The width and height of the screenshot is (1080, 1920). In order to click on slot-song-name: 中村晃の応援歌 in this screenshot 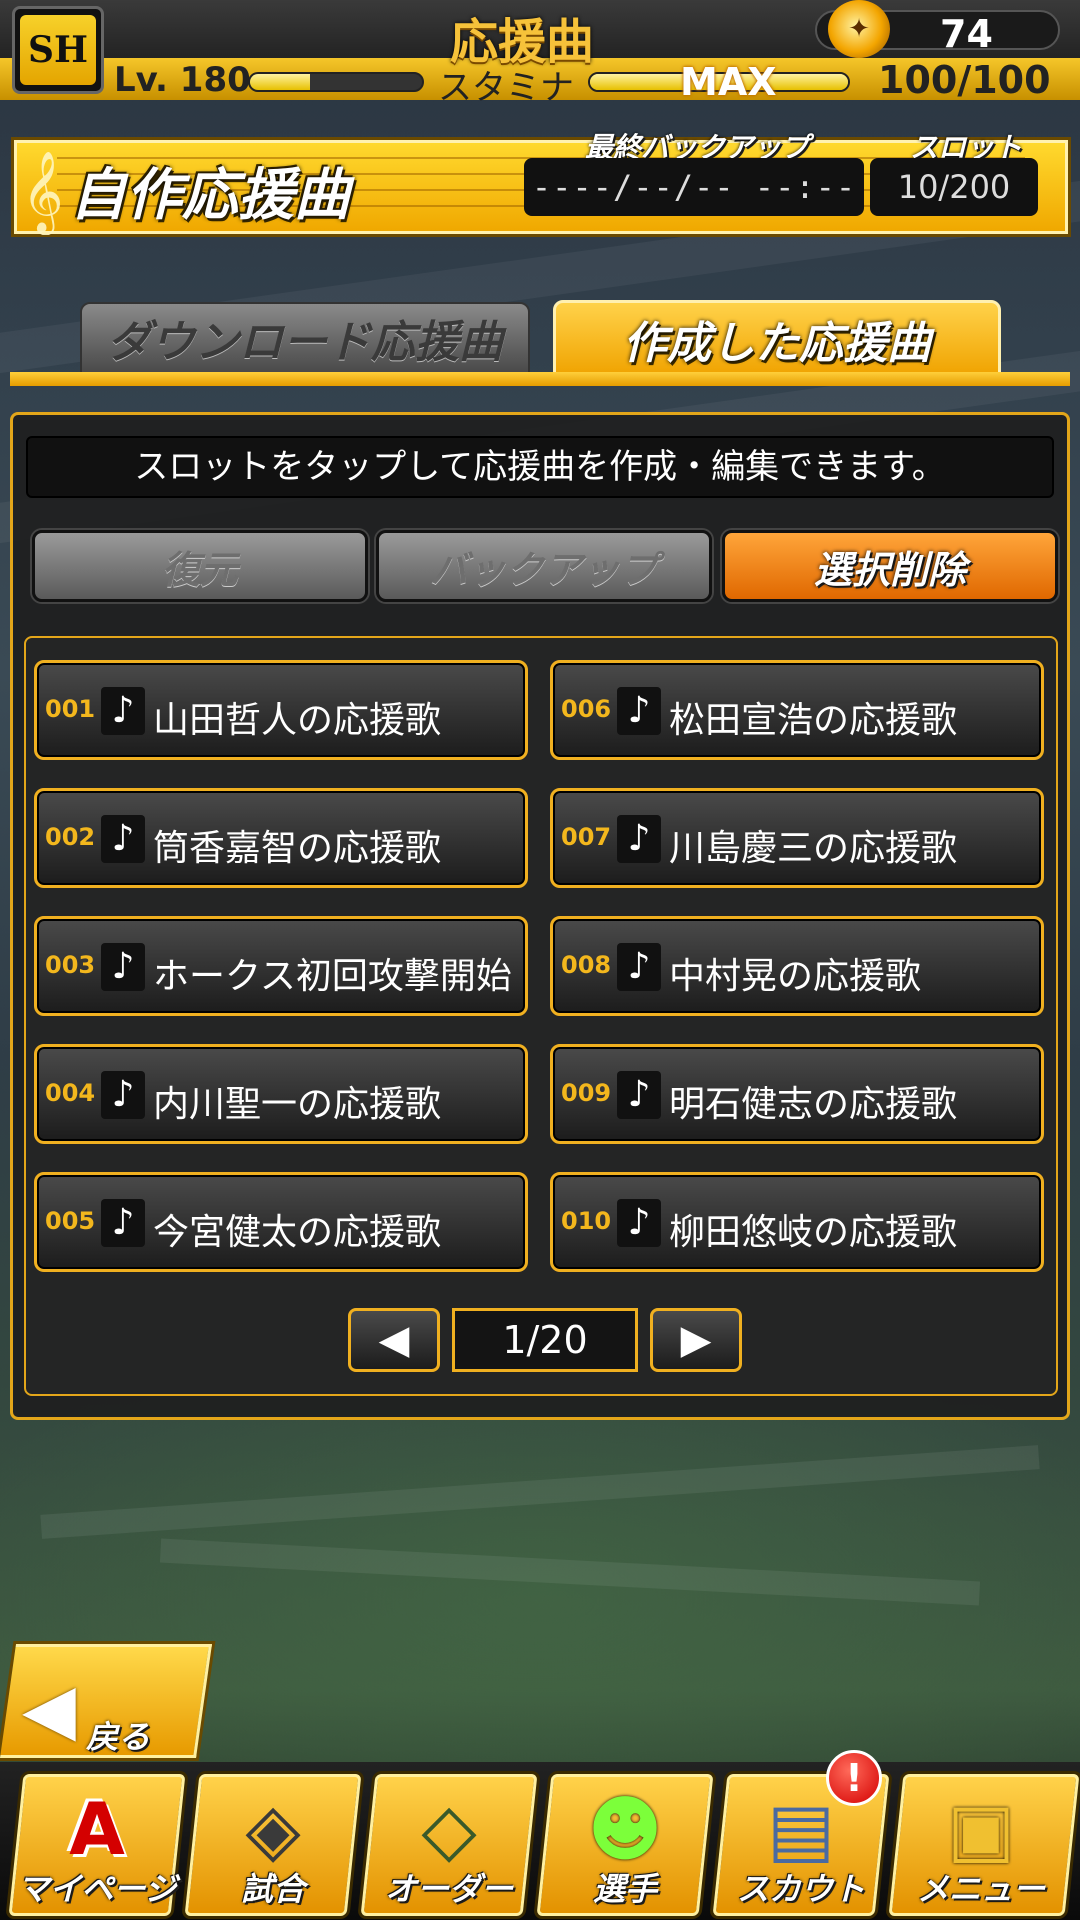, I will do `click(795, 976)`.